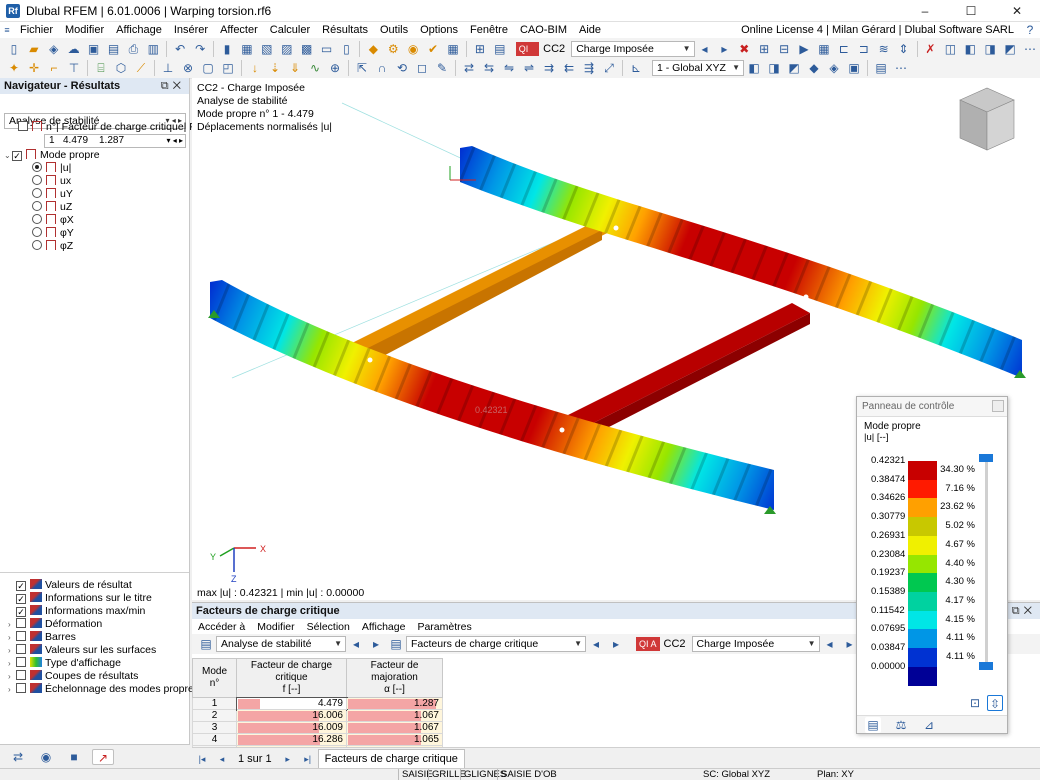 The height and width of the screenshot is (780, 1040). Describe the element at coordinates (115, 141) in the screenshot. I see `mode-selector: 1 4.479 1.287 ▾ ◂ ▸` at that location.